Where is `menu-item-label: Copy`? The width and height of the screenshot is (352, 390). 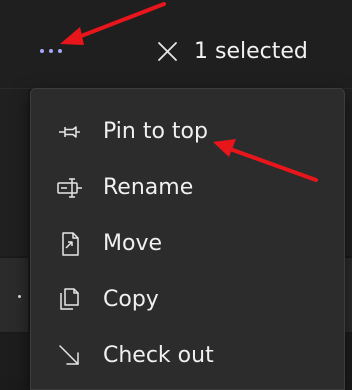 menu-item-label: Copy is located at coordinates (131, 299).